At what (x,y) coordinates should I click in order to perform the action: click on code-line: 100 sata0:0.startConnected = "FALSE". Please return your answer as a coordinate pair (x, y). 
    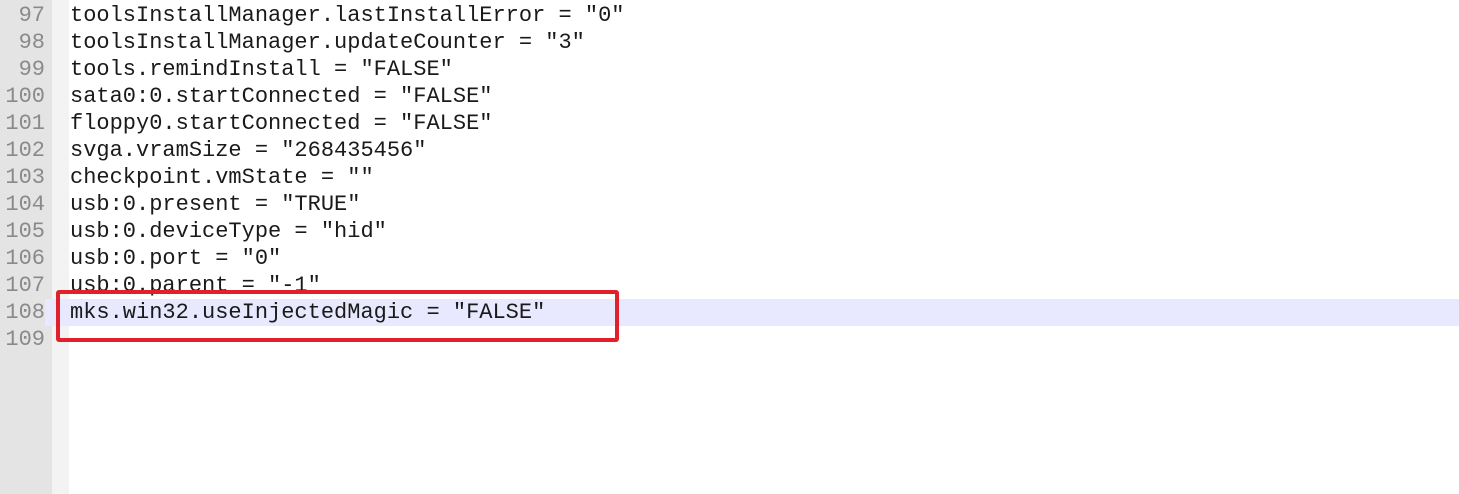
    Looking at the image, I should click on (729, 96).